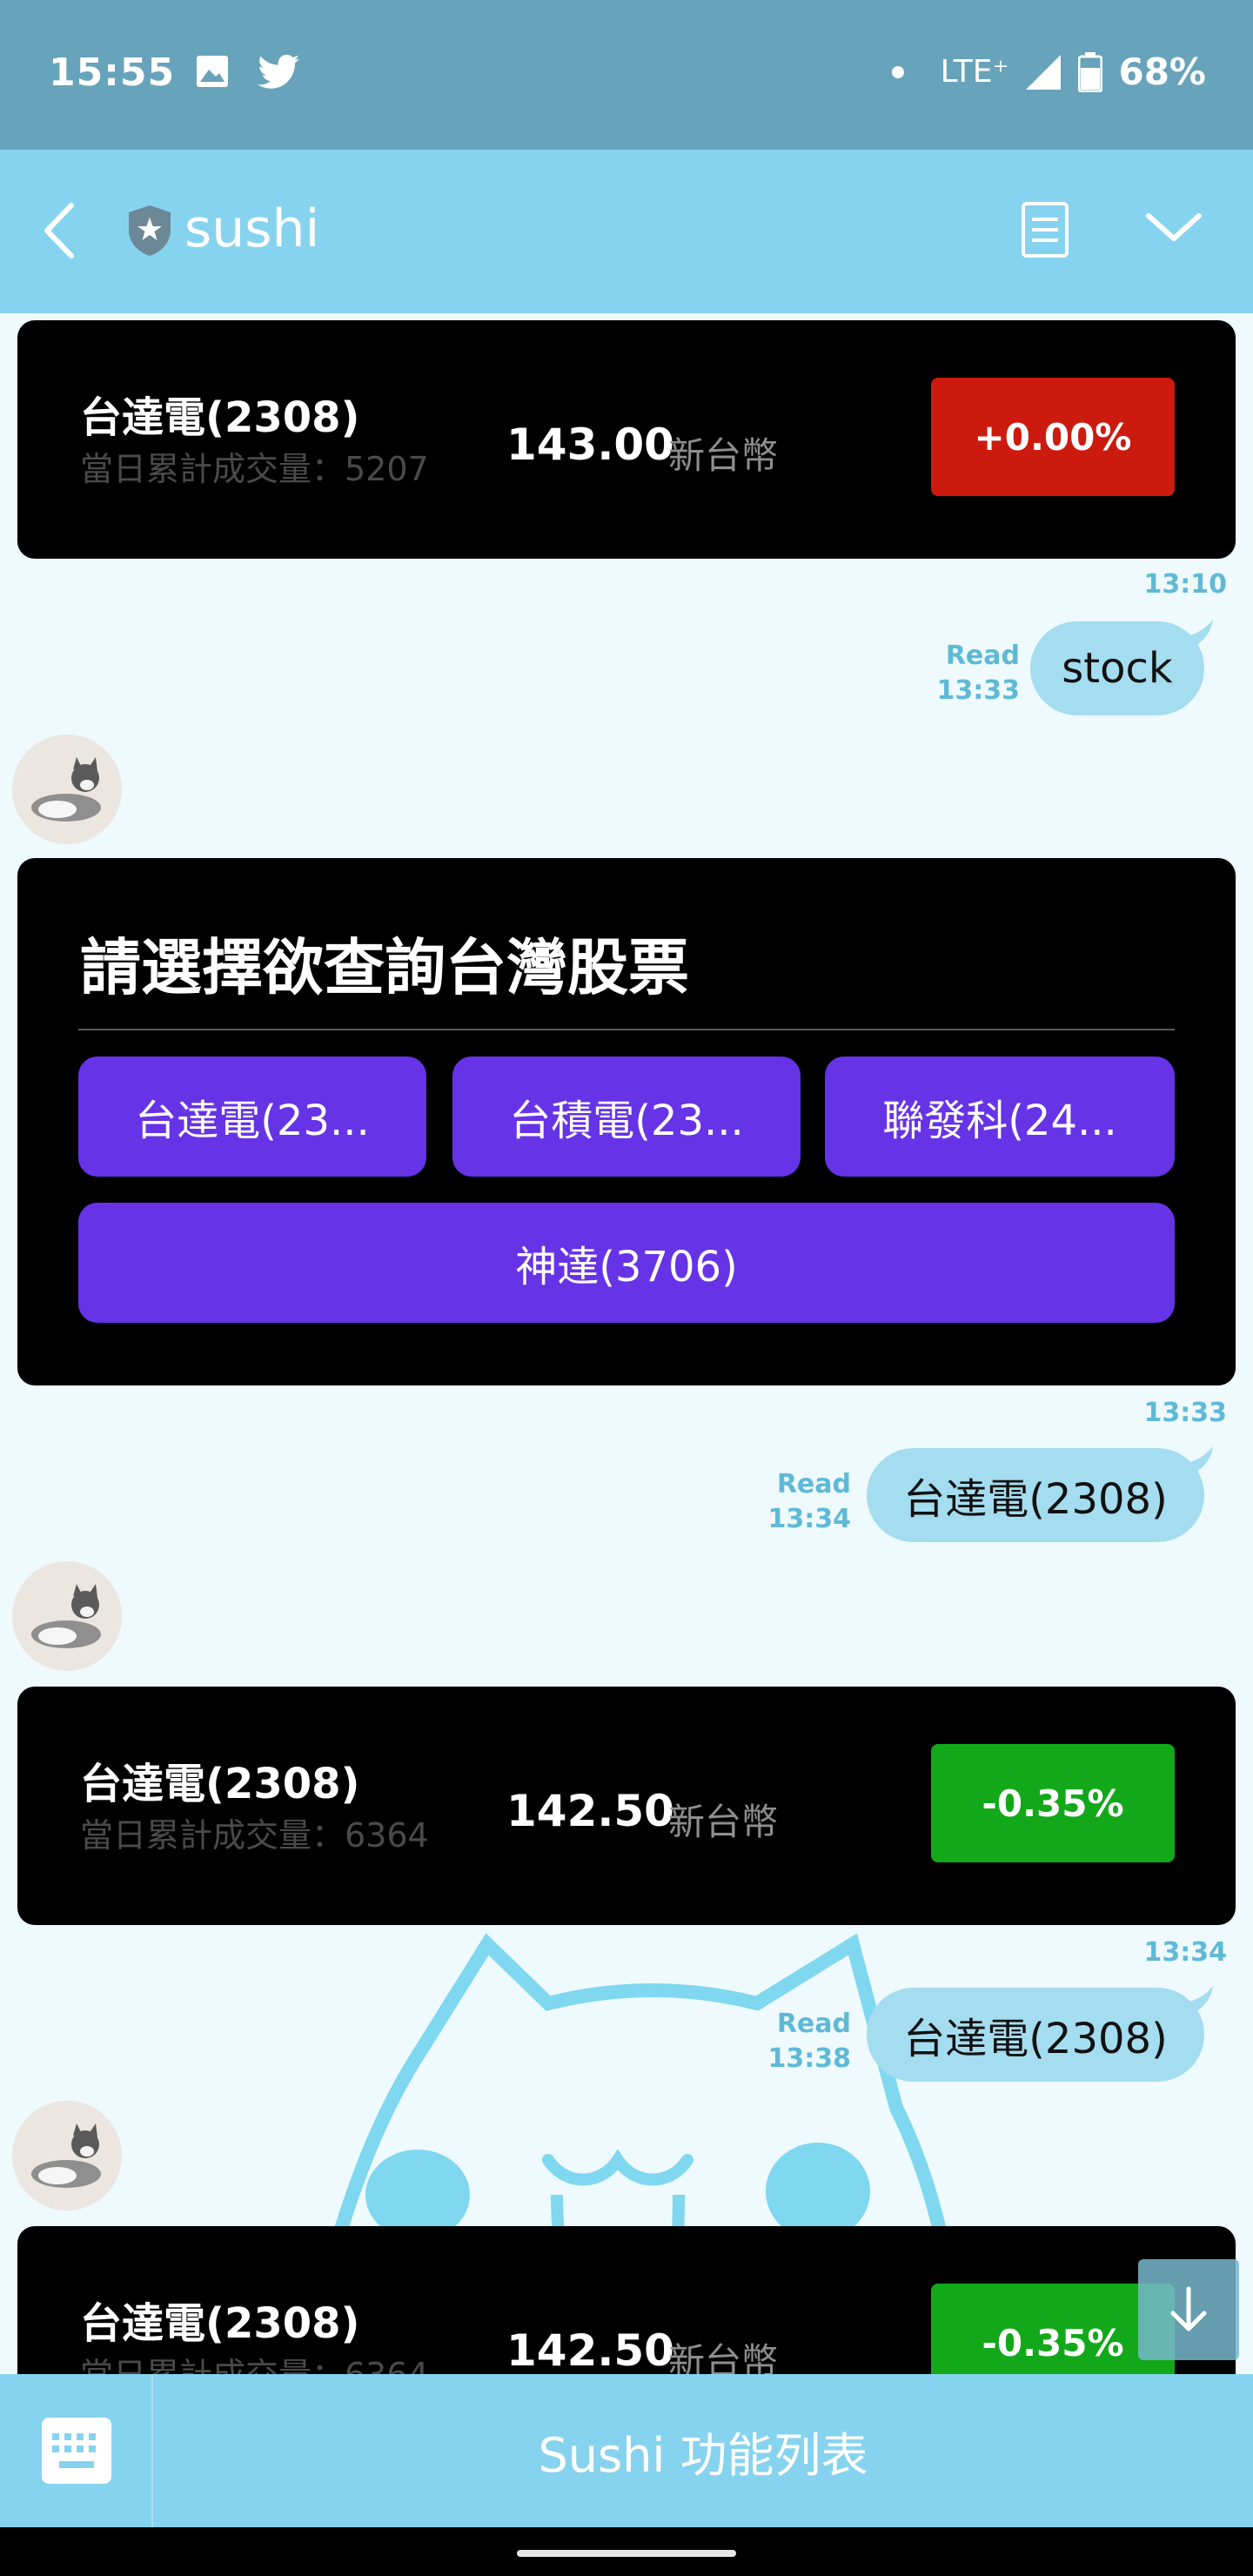  I want to click on chevron-down-icon, so click(1173, 227).